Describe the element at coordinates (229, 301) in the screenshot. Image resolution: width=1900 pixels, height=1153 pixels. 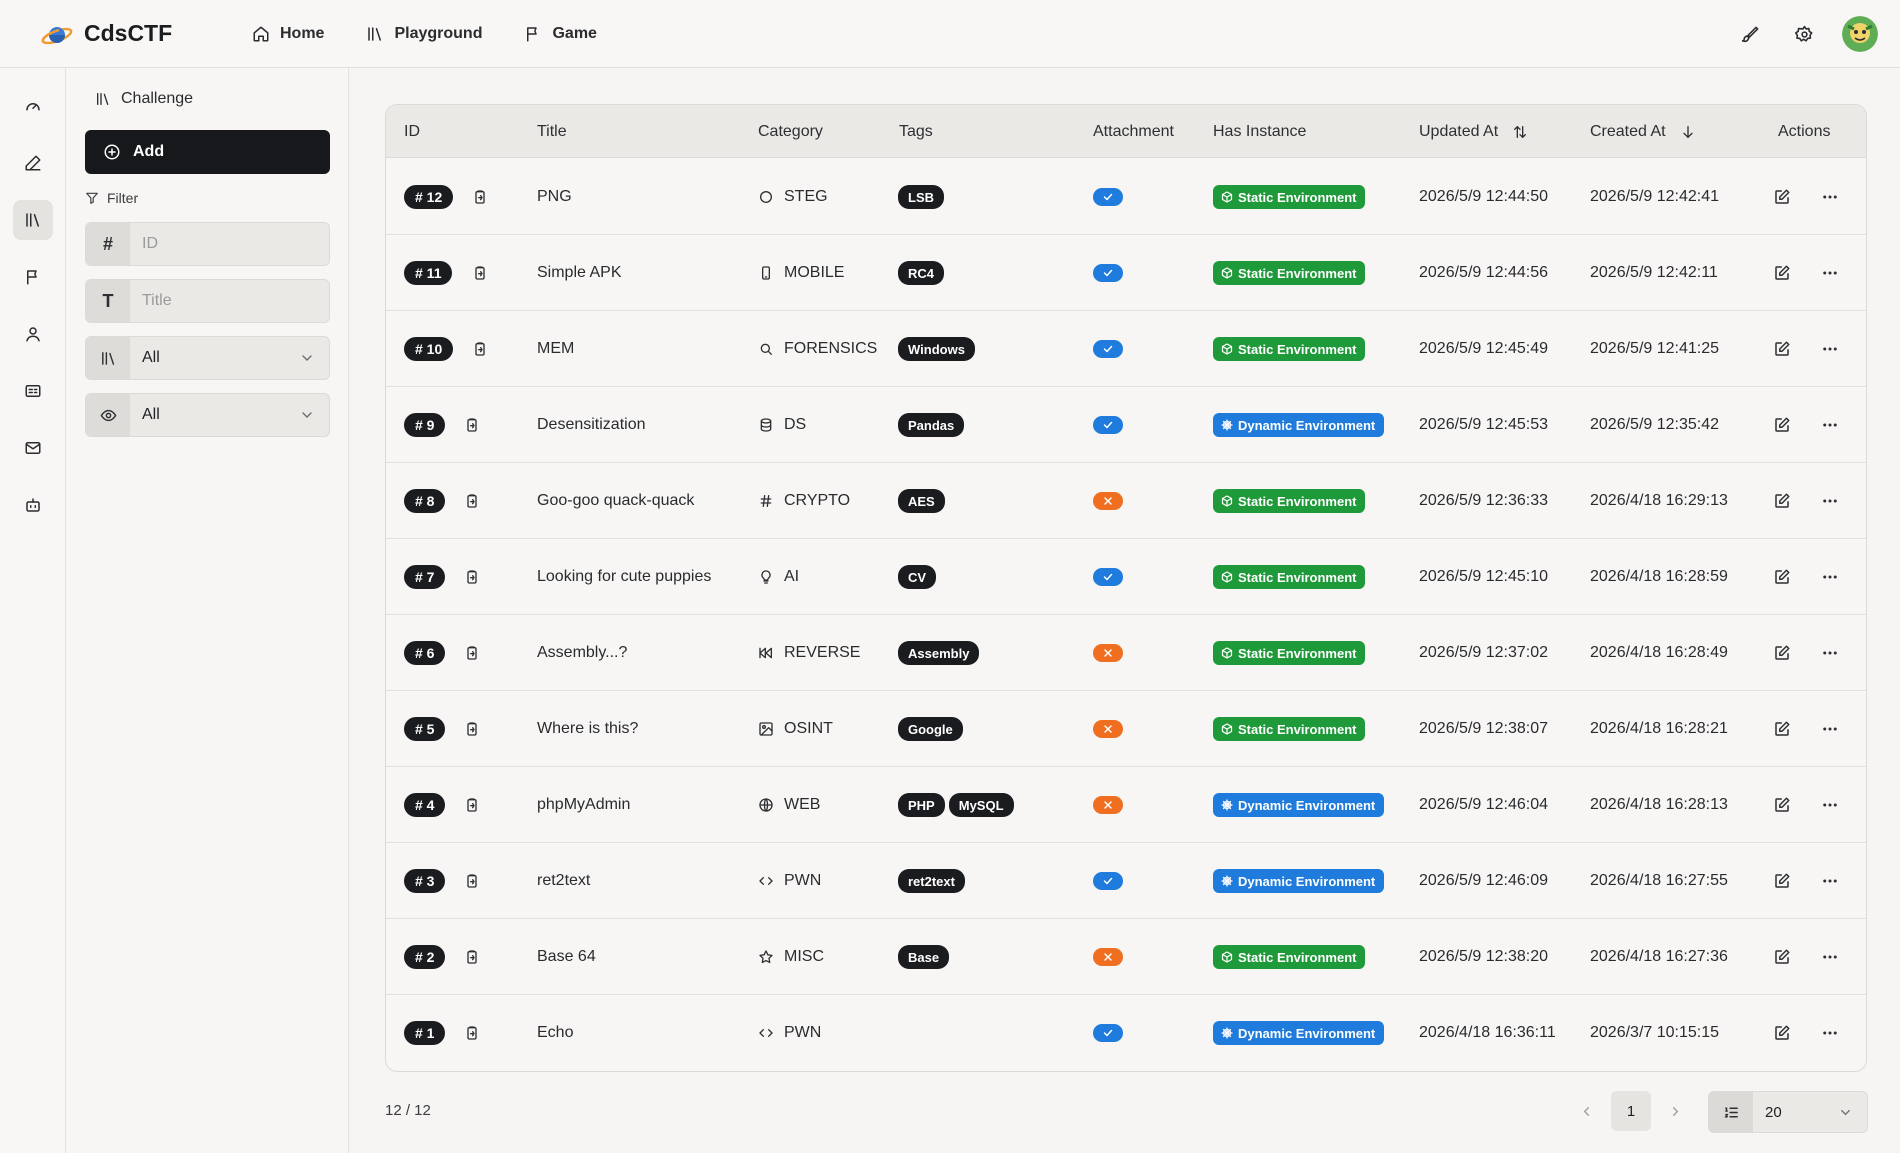
I see `title-filter-input` at that location.